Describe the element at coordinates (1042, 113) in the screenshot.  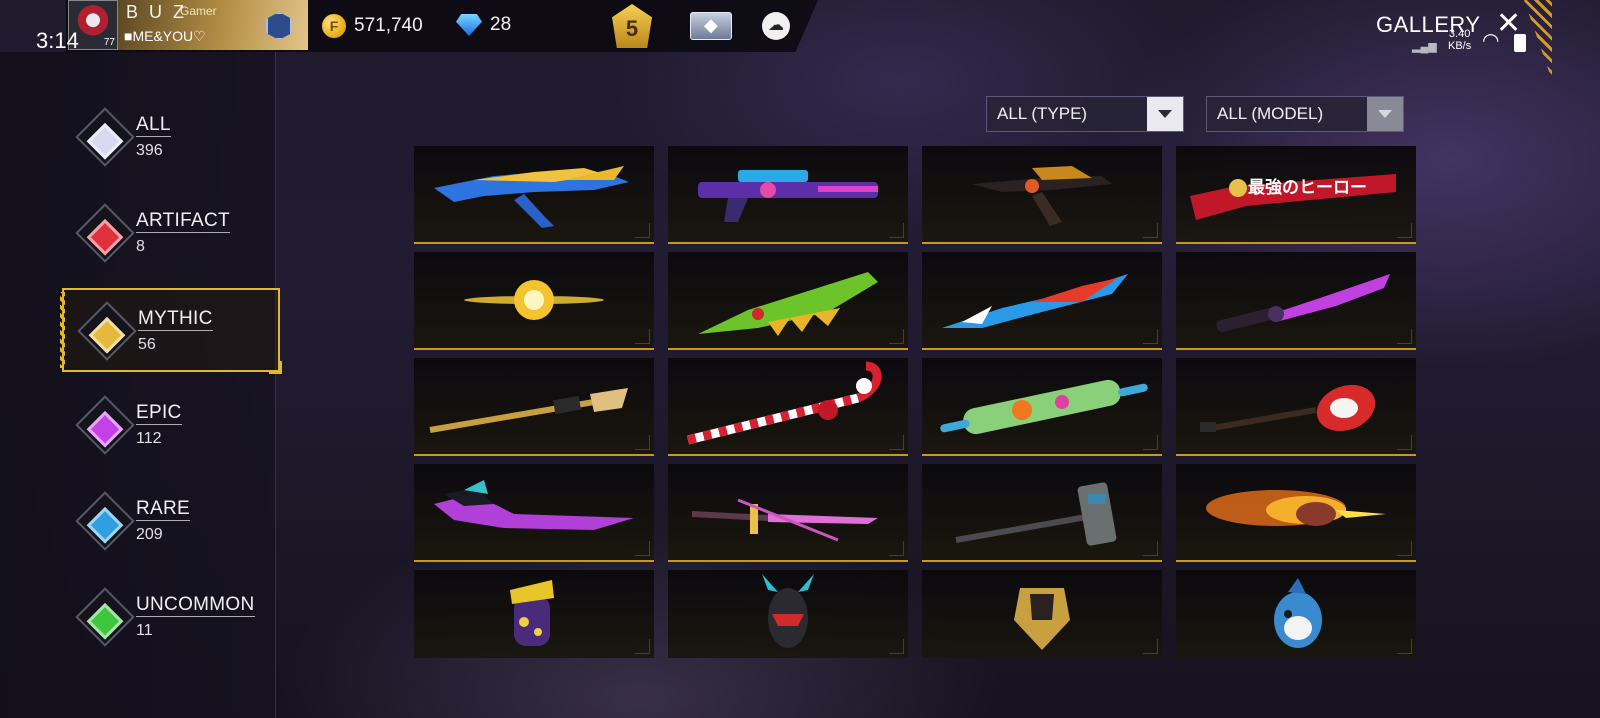
I see `type-filter-value: ALL (TYPE)` at that location.